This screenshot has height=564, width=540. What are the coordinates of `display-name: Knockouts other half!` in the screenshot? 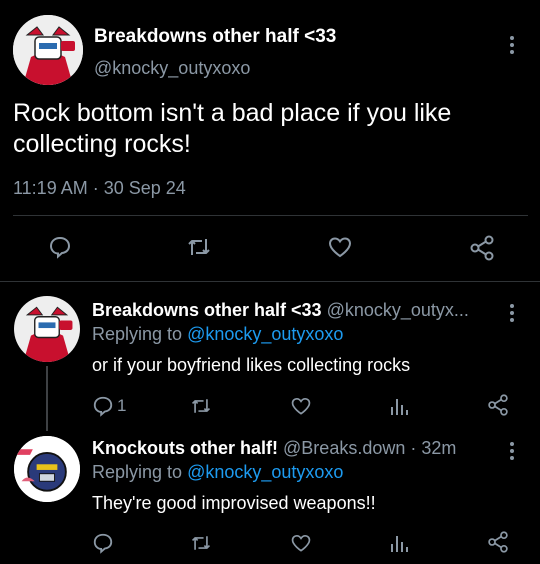 It's located at (185, 448).